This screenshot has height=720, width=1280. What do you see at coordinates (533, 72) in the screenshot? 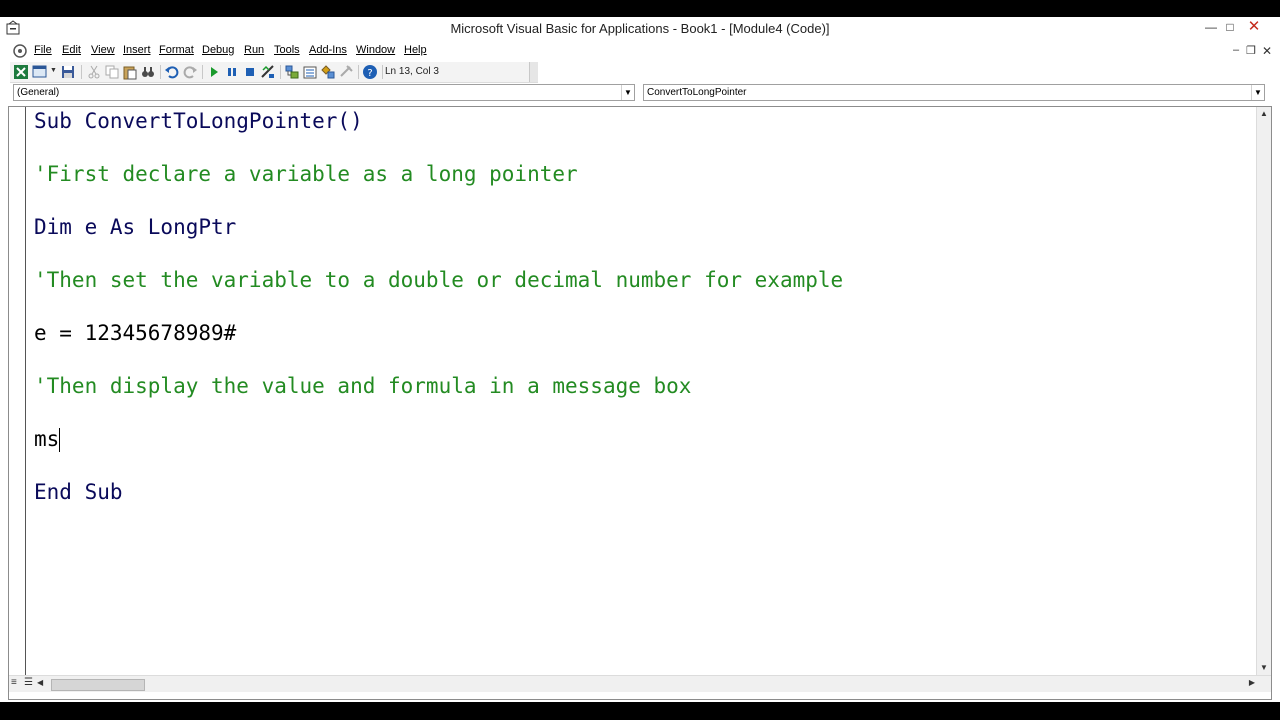
I see `toolbar-options-grip` at bounding box center [533, 72].